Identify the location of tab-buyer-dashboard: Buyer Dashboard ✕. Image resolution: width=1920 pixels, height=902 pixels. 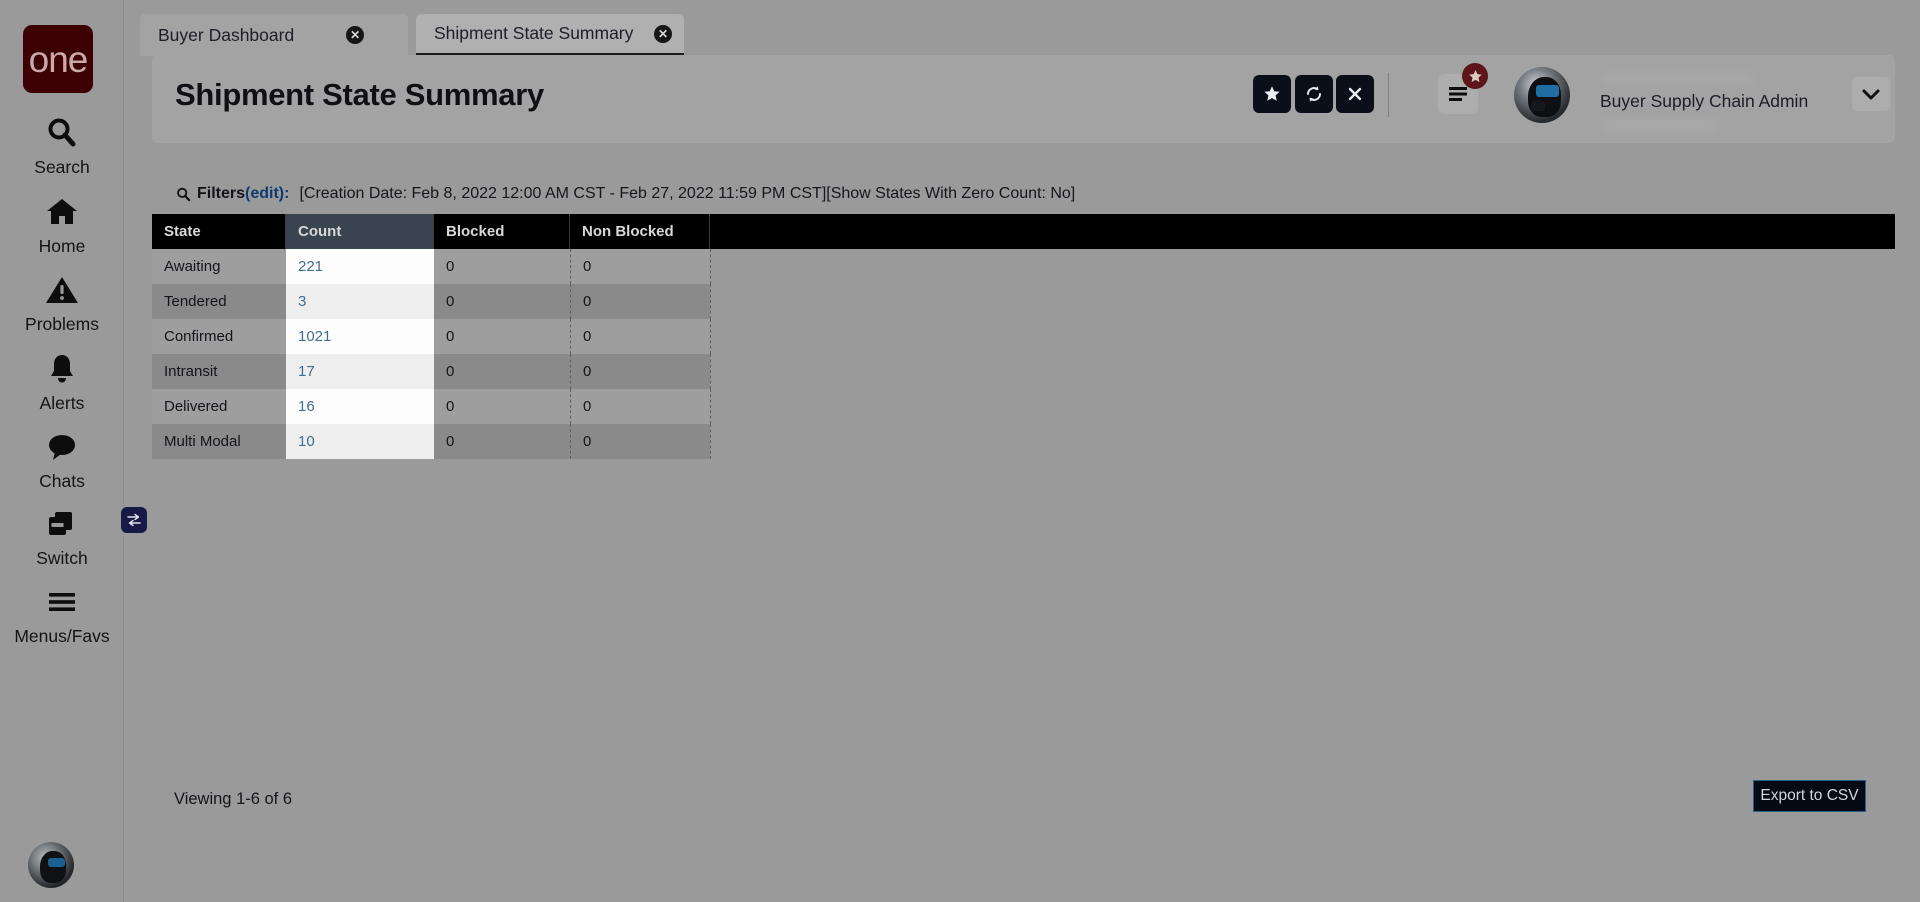
(274, 35).